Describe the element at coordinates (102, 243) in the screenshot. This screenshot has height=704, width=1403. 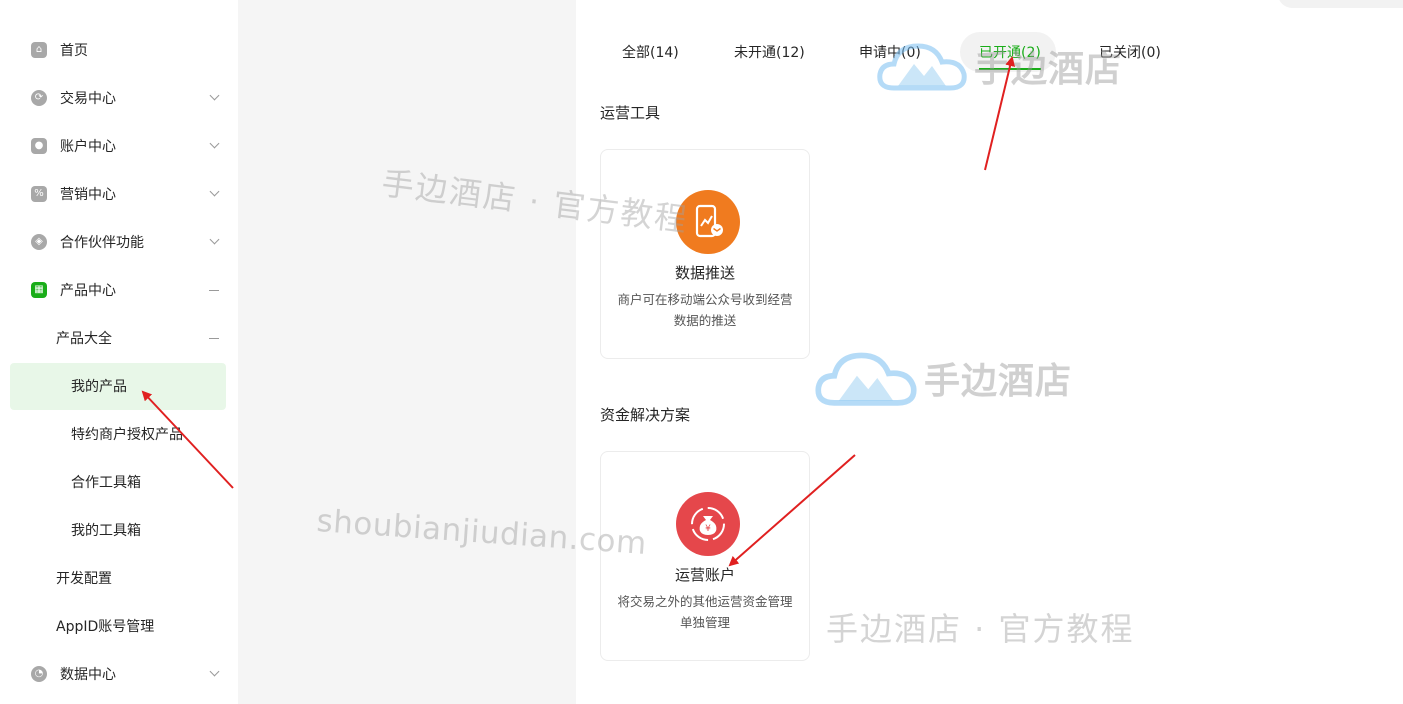
I see `sidebar-item-label: 合作伙伴功能` at that location.